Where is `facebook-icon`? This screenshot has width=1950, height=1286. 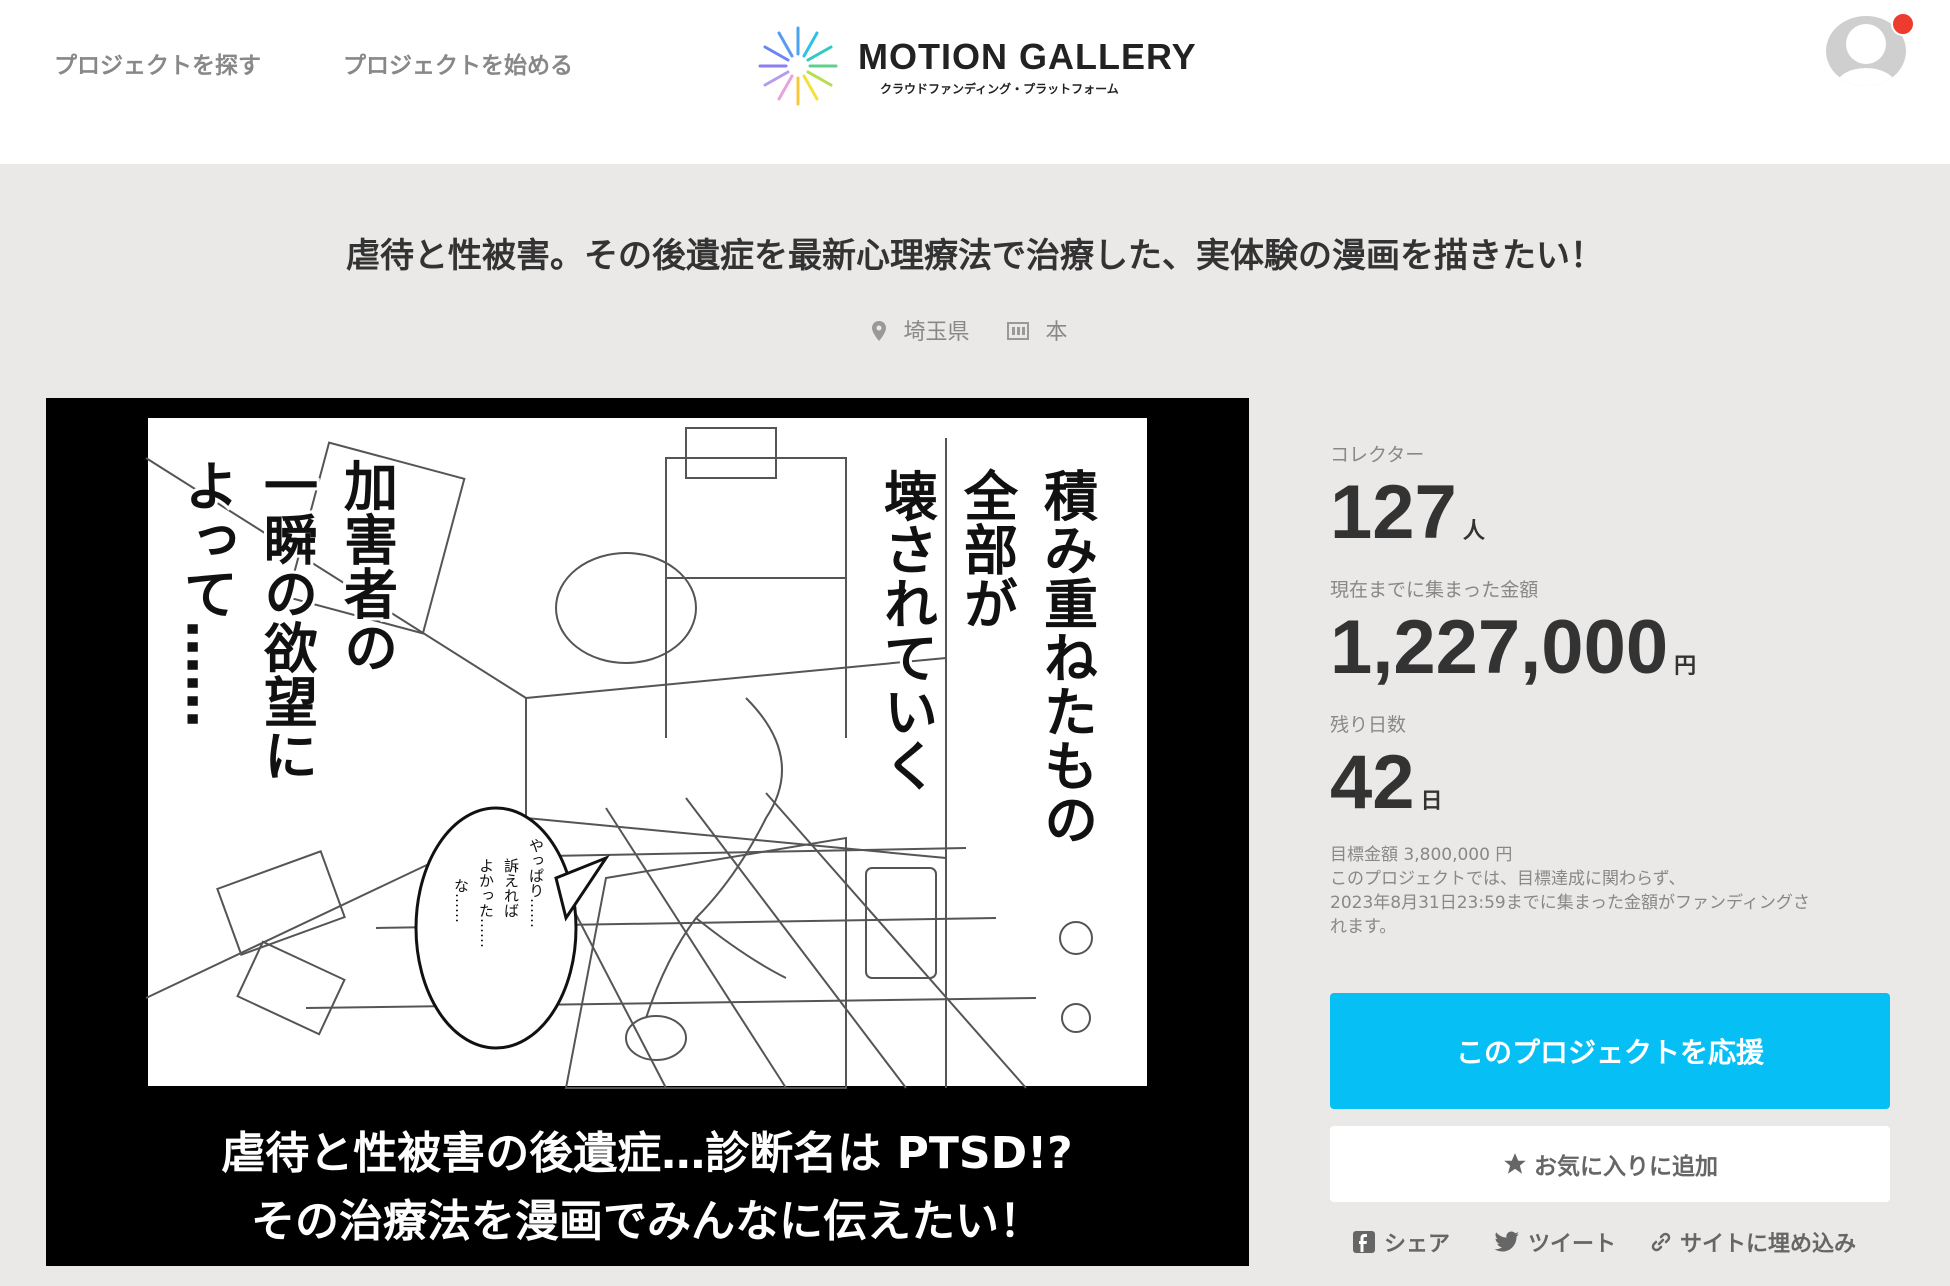 facebook-icon is located at coordinates (1364, 1242).